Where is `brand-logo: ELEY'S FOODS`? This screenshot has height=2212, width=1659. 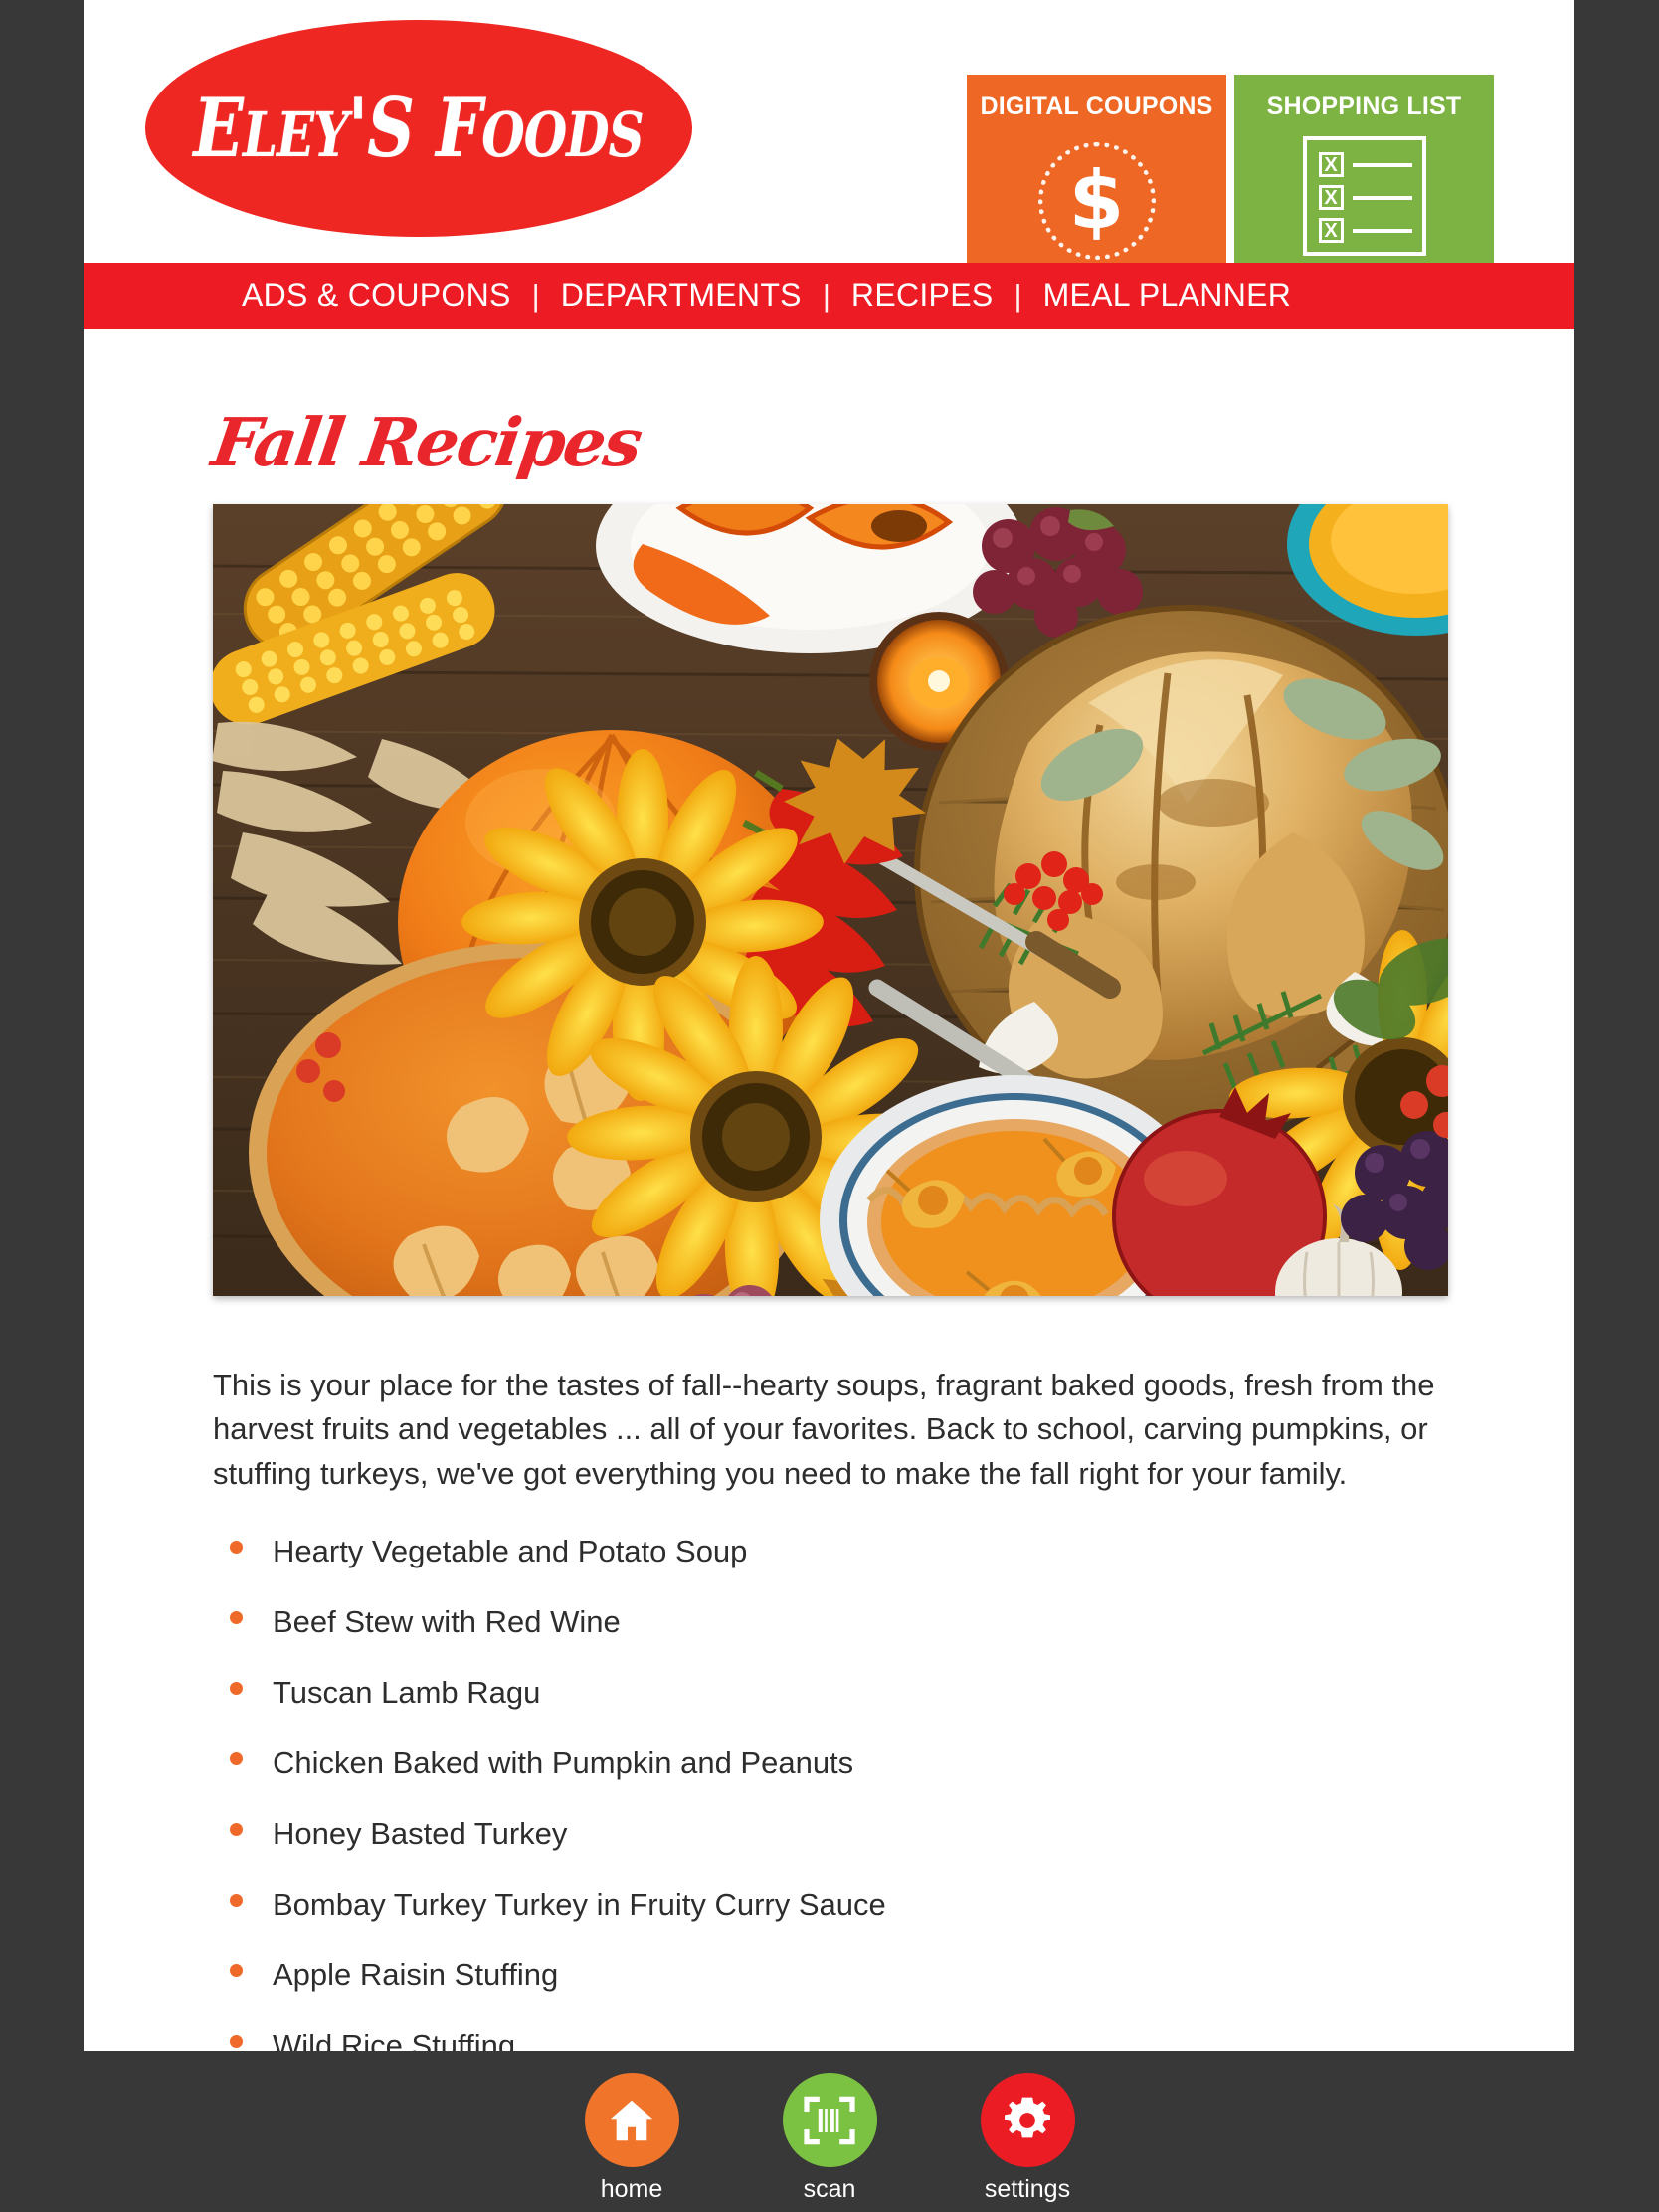
brand-logo: ELEY'S FOODS is located at coordinates (418, 128).